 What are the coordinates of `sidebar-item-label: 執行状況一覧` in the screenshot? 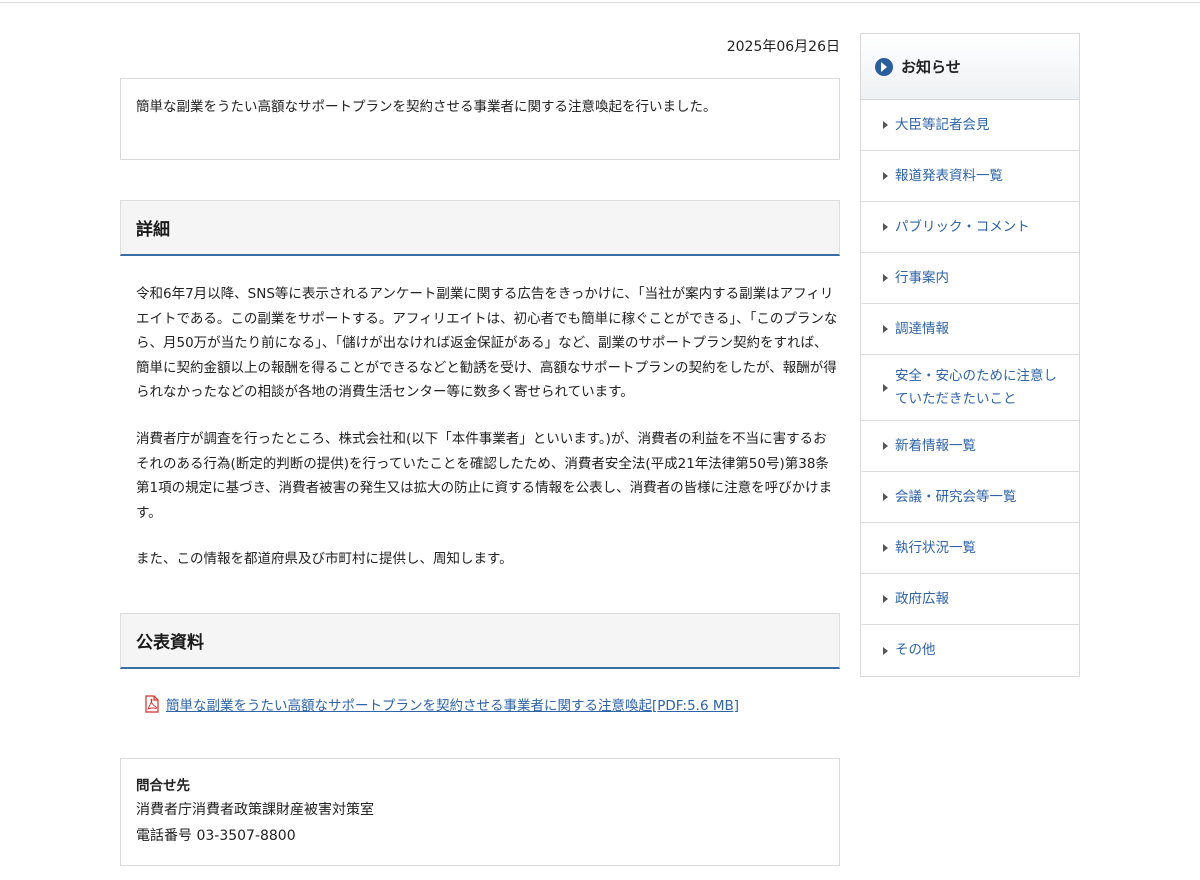 It's located at (935, 547).